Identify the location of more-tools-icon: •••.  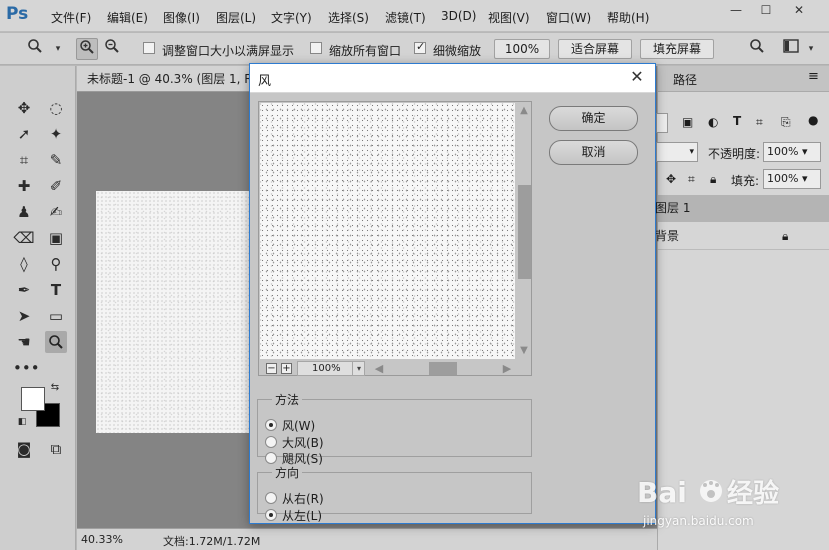
(26, 368).